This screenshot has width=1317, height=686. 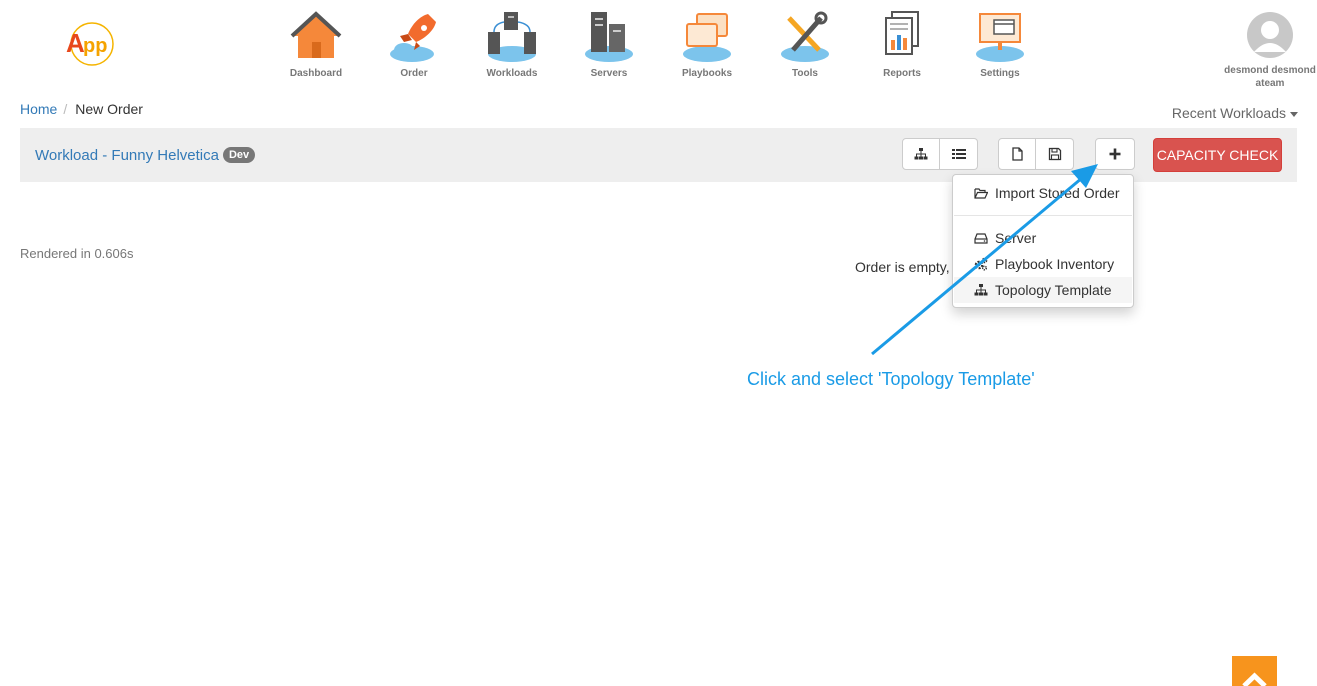 I want to click on capacity-check-button: CAPACITY CHECK, so click(x=1217, y=155).